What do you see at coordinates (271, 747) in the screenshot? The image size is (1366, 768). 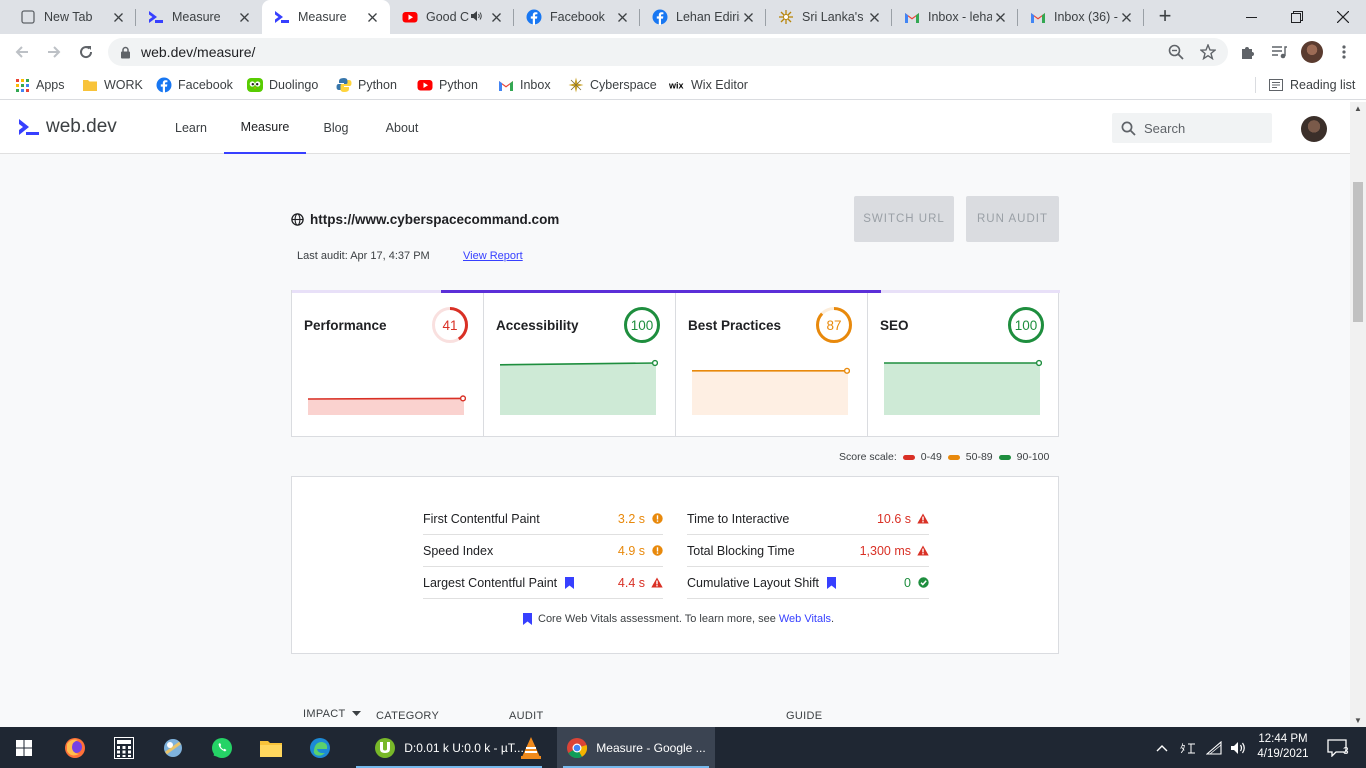 I see `taskbar-file-explorer` at bounding box center [271, 747].